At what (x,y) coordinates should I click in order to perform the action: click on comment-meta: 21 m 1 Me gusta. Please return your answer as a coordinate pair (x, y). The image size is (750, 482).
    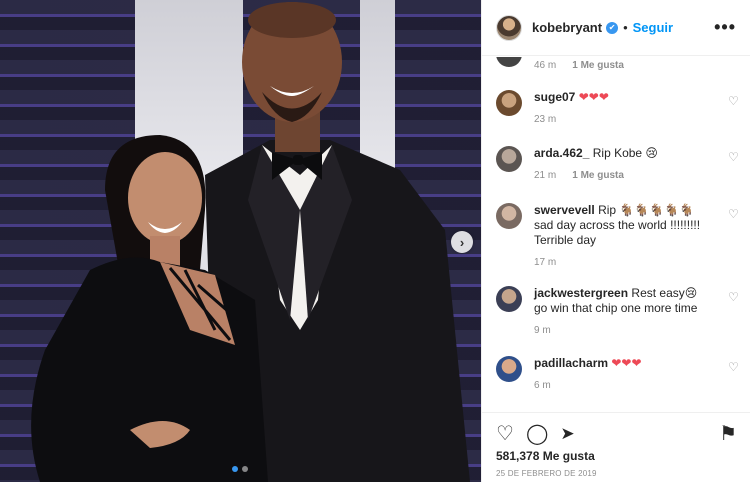
    Looking at the image, I should click on (637, 175).